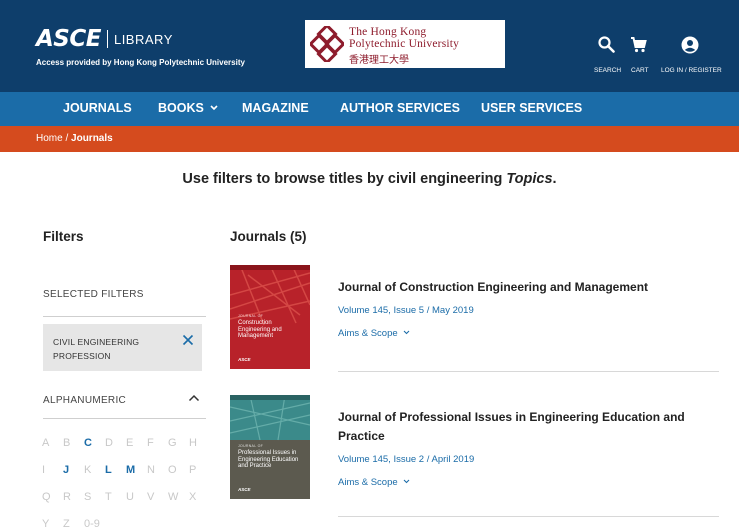  Describe the element at coordinates (531, 108) in the screenshot. I see `nav-user-services: USER SERVICES` at that location.